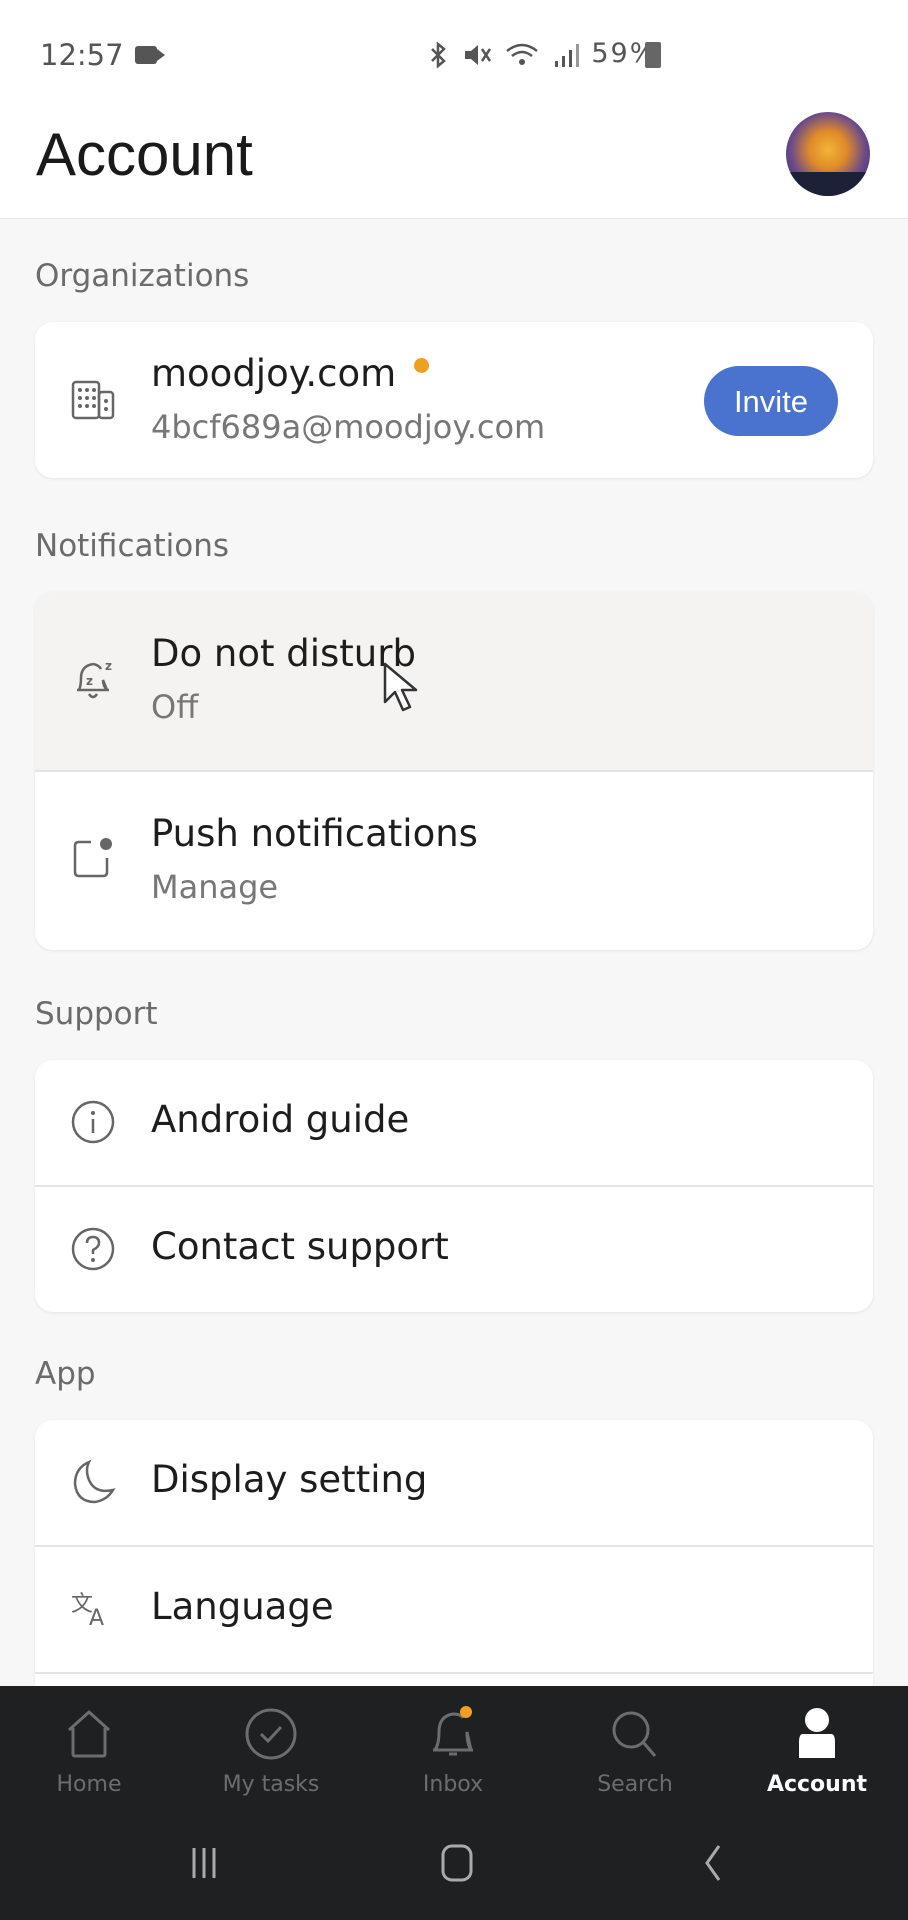  What do you see at coordinates (204, 1863) in the screenshot?
I see `recent-apps-icon` at bounding box center [204, 1863].